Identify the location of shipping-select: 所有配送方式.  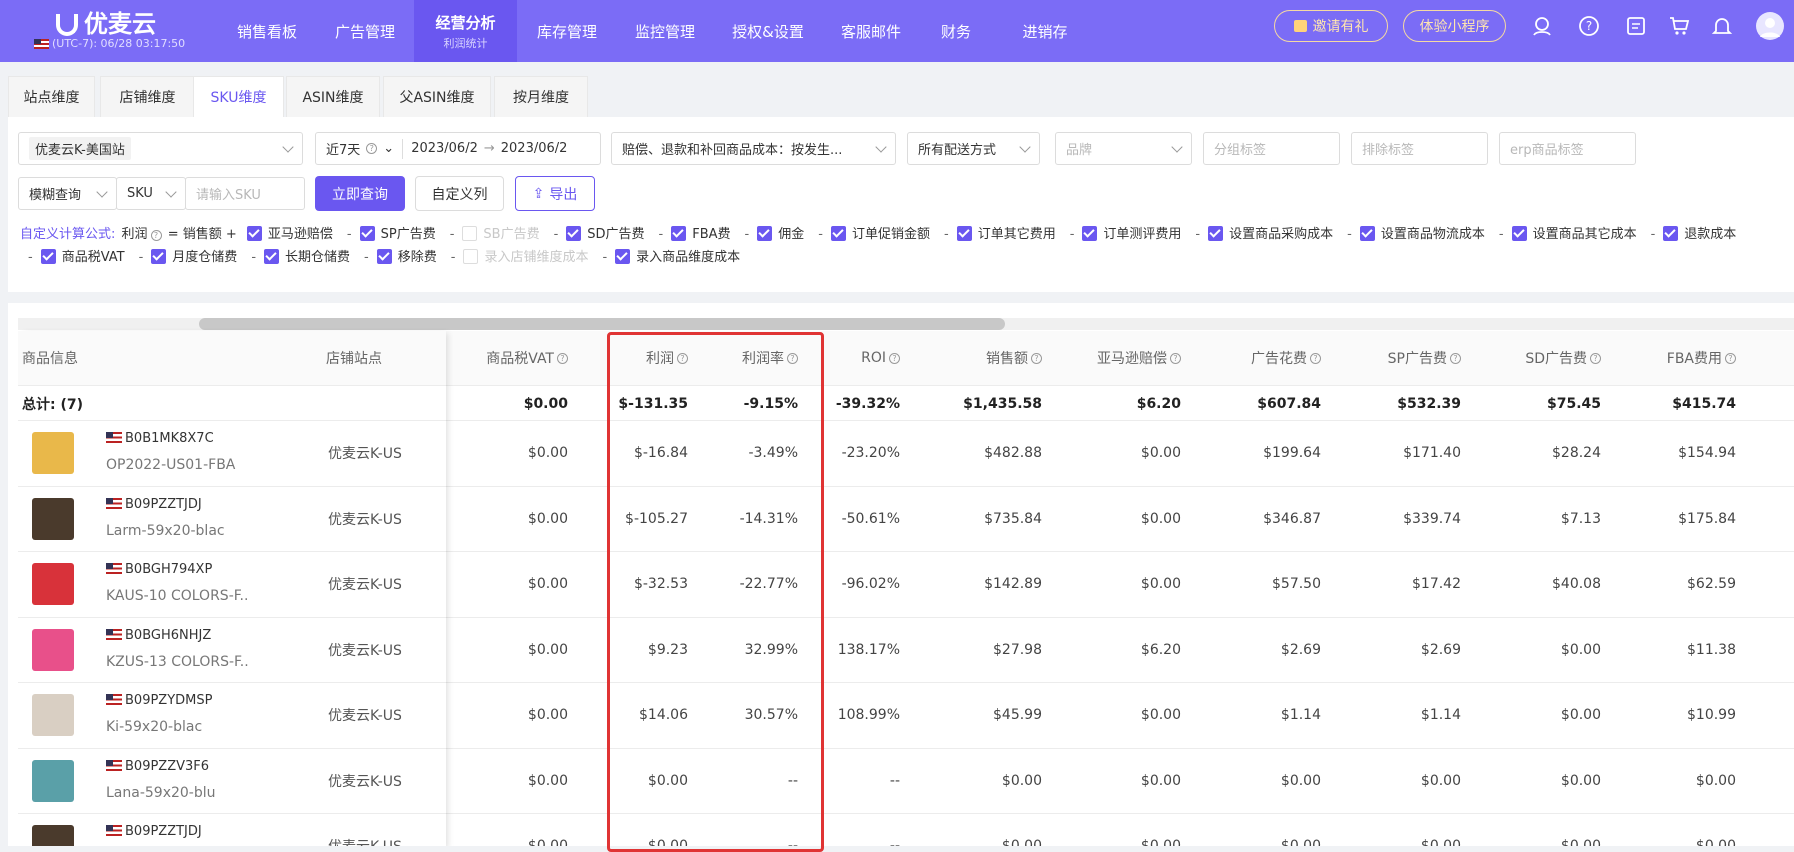
(973, 148).